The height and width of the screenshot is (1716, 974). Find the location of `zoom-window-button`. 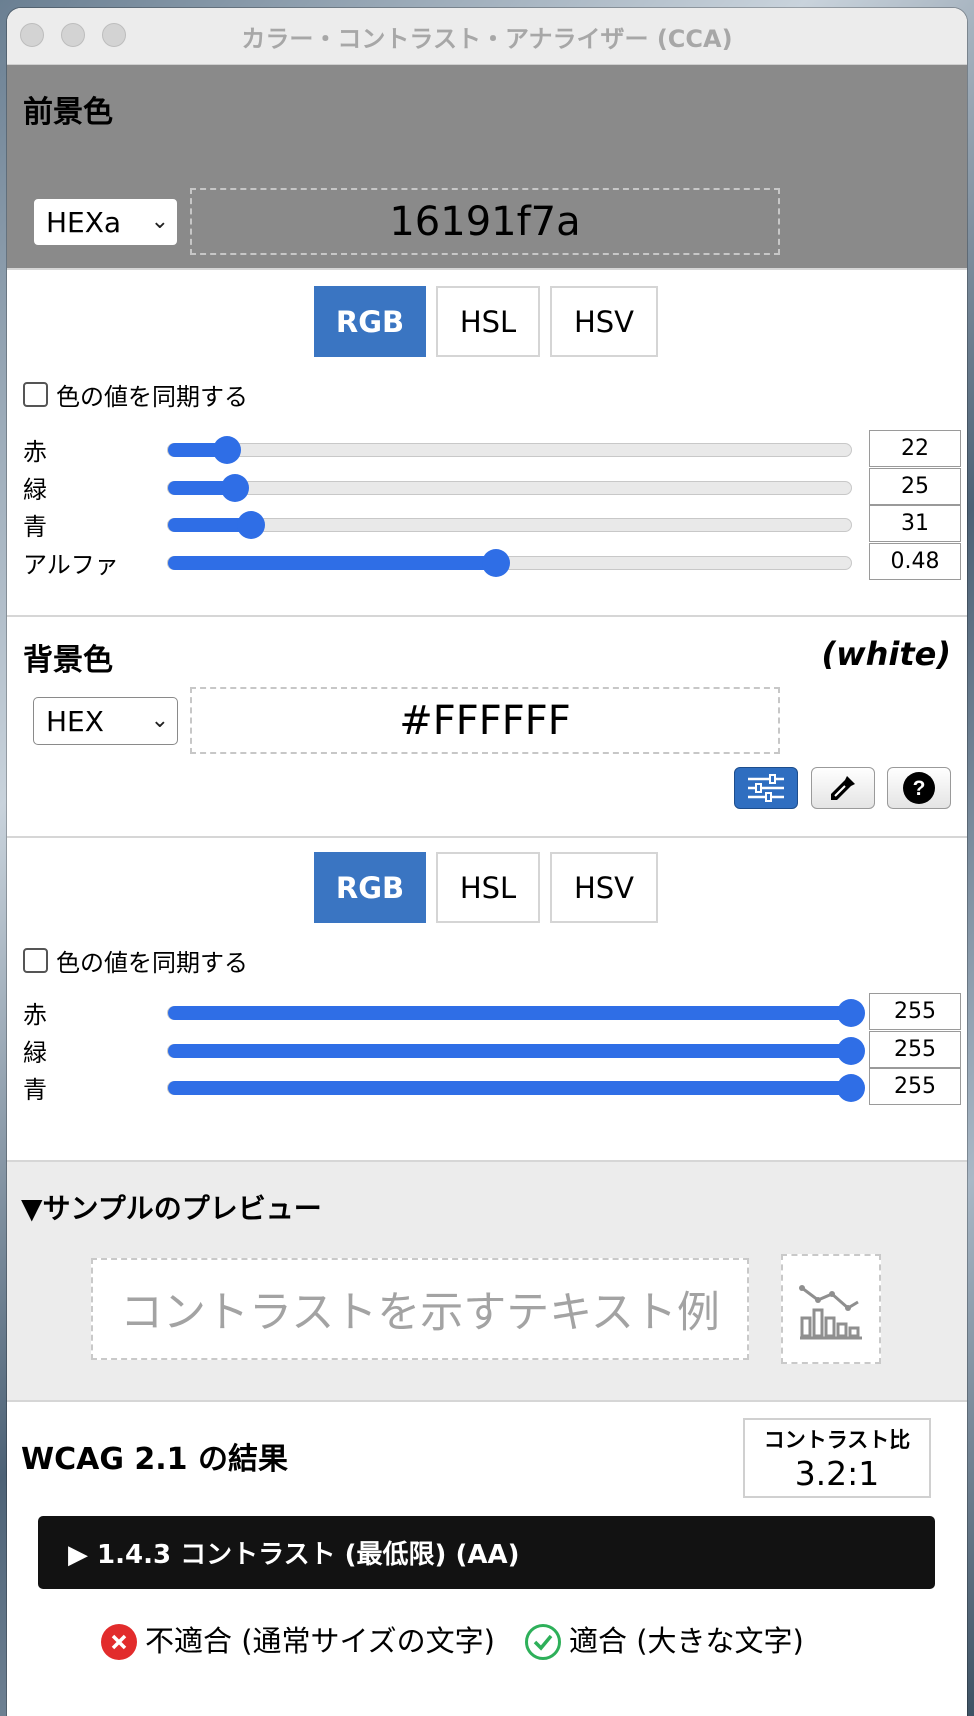

zoom-window-button is located at coordinates (114, 35).